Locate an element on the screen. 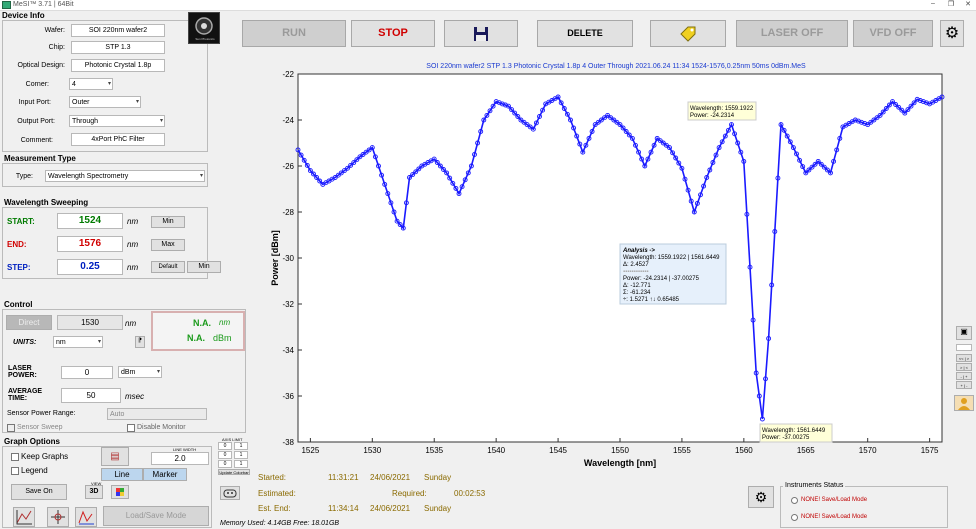 The height and width of the screenshot is (529, 976). svg-text: Δ: 2.4527 is located at coordinates (636, 265).